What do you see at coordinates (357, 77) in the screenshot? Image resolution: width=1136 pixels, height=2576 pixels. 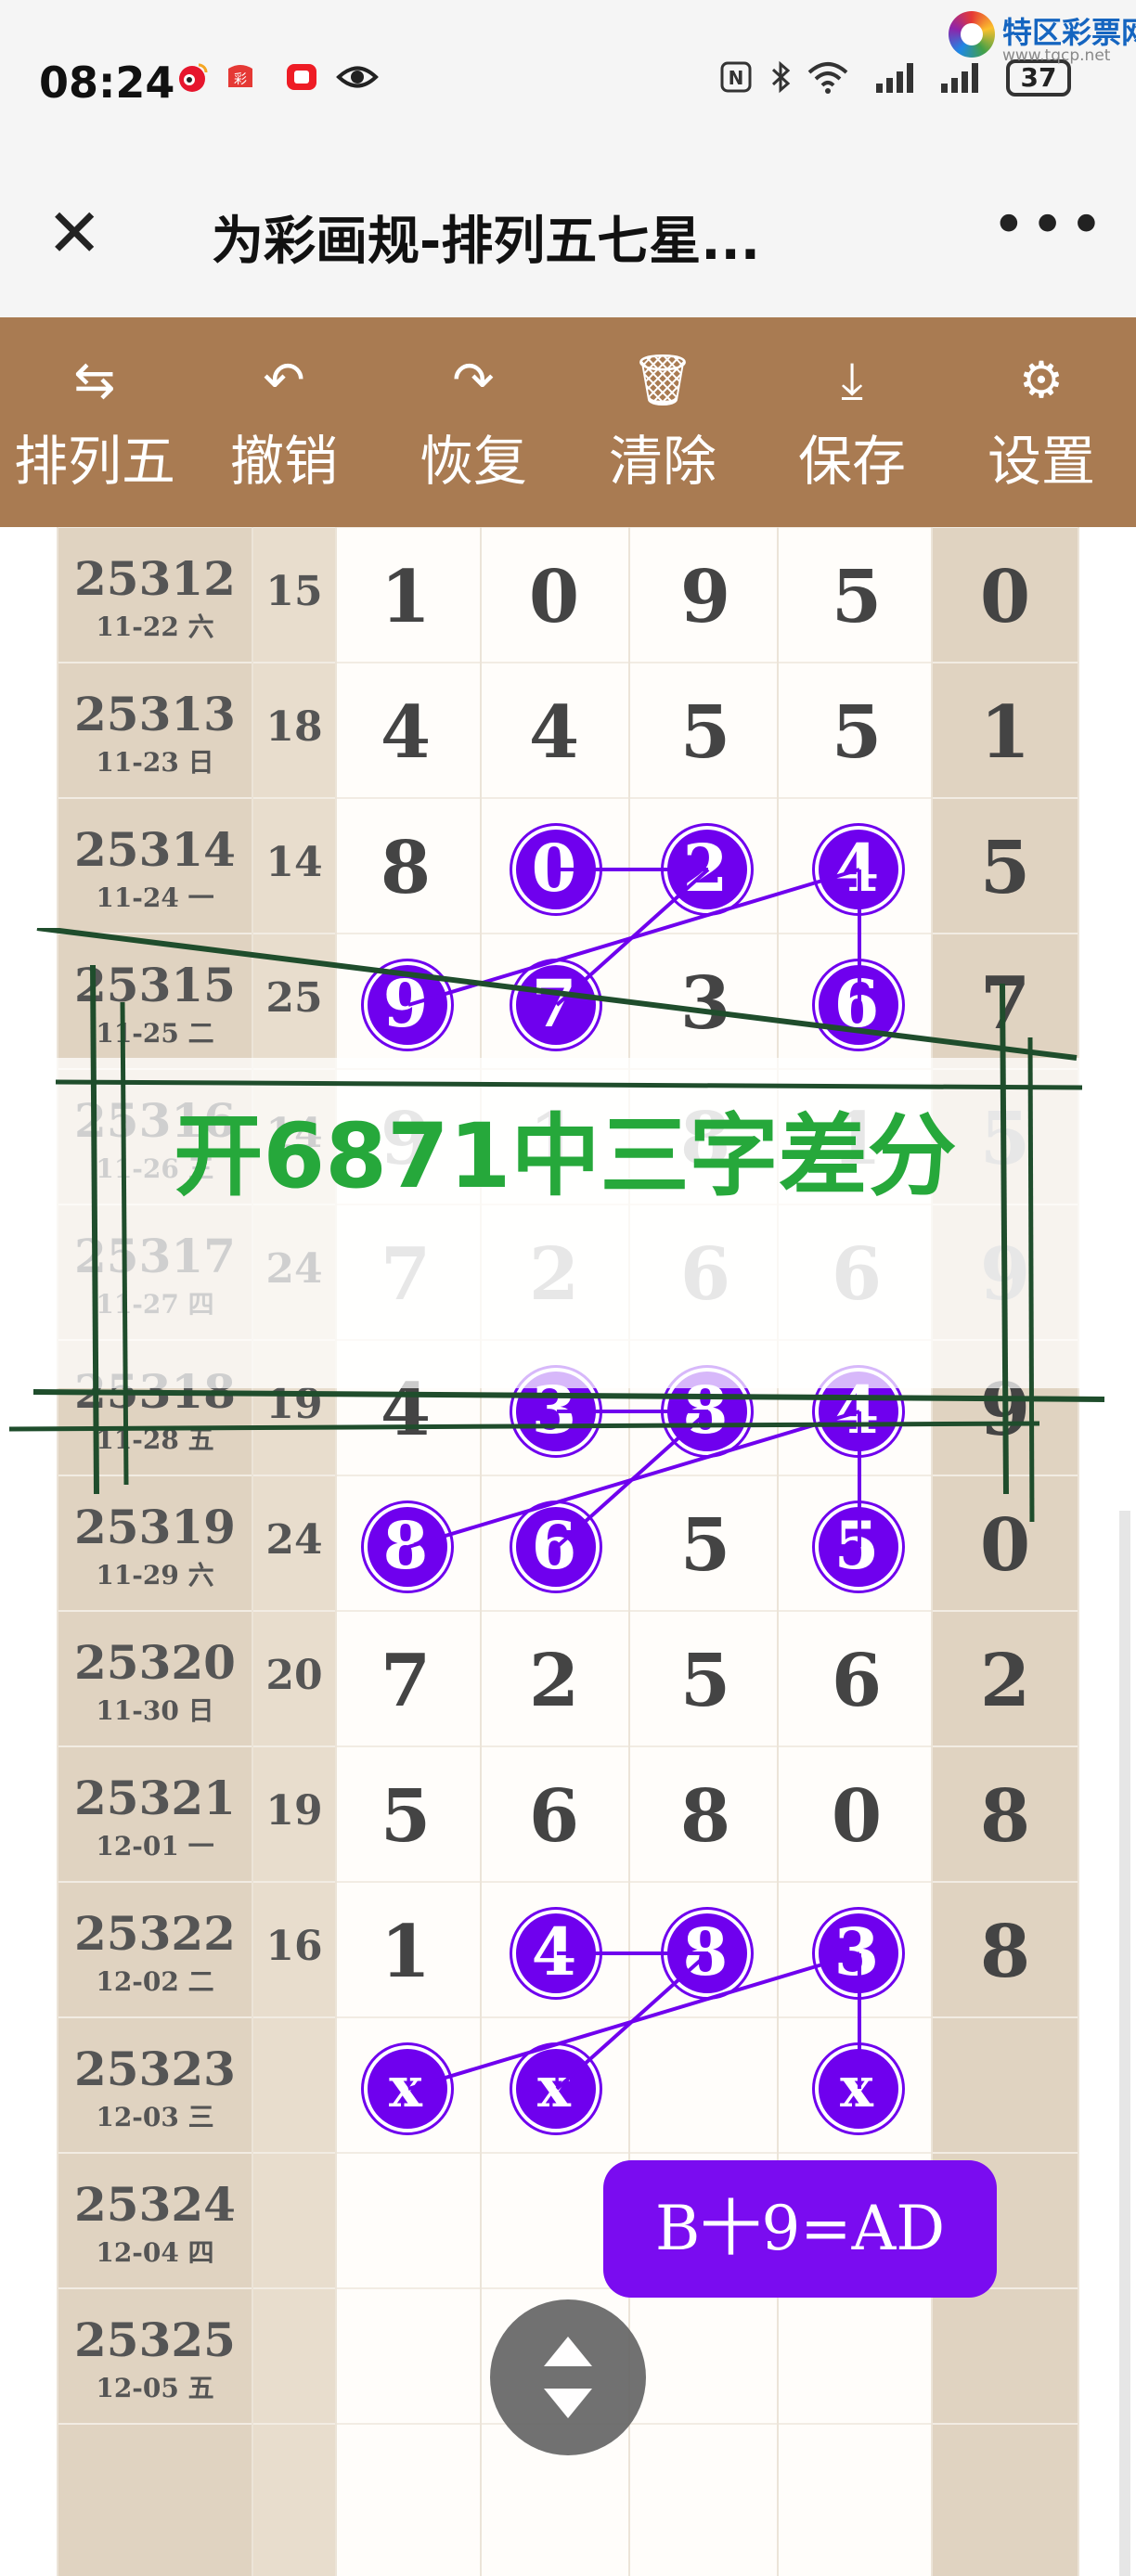 I see `eye-icon` at bounding box center [357, 77].